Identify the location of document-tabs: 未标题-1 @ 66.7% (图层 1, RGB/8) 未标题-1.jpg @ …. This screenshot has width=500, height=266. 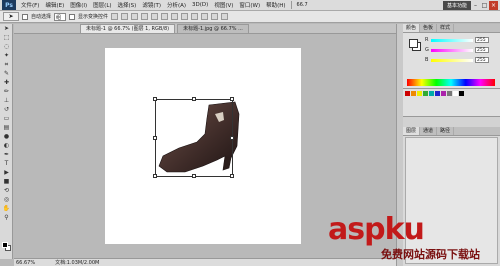
(205, 29).